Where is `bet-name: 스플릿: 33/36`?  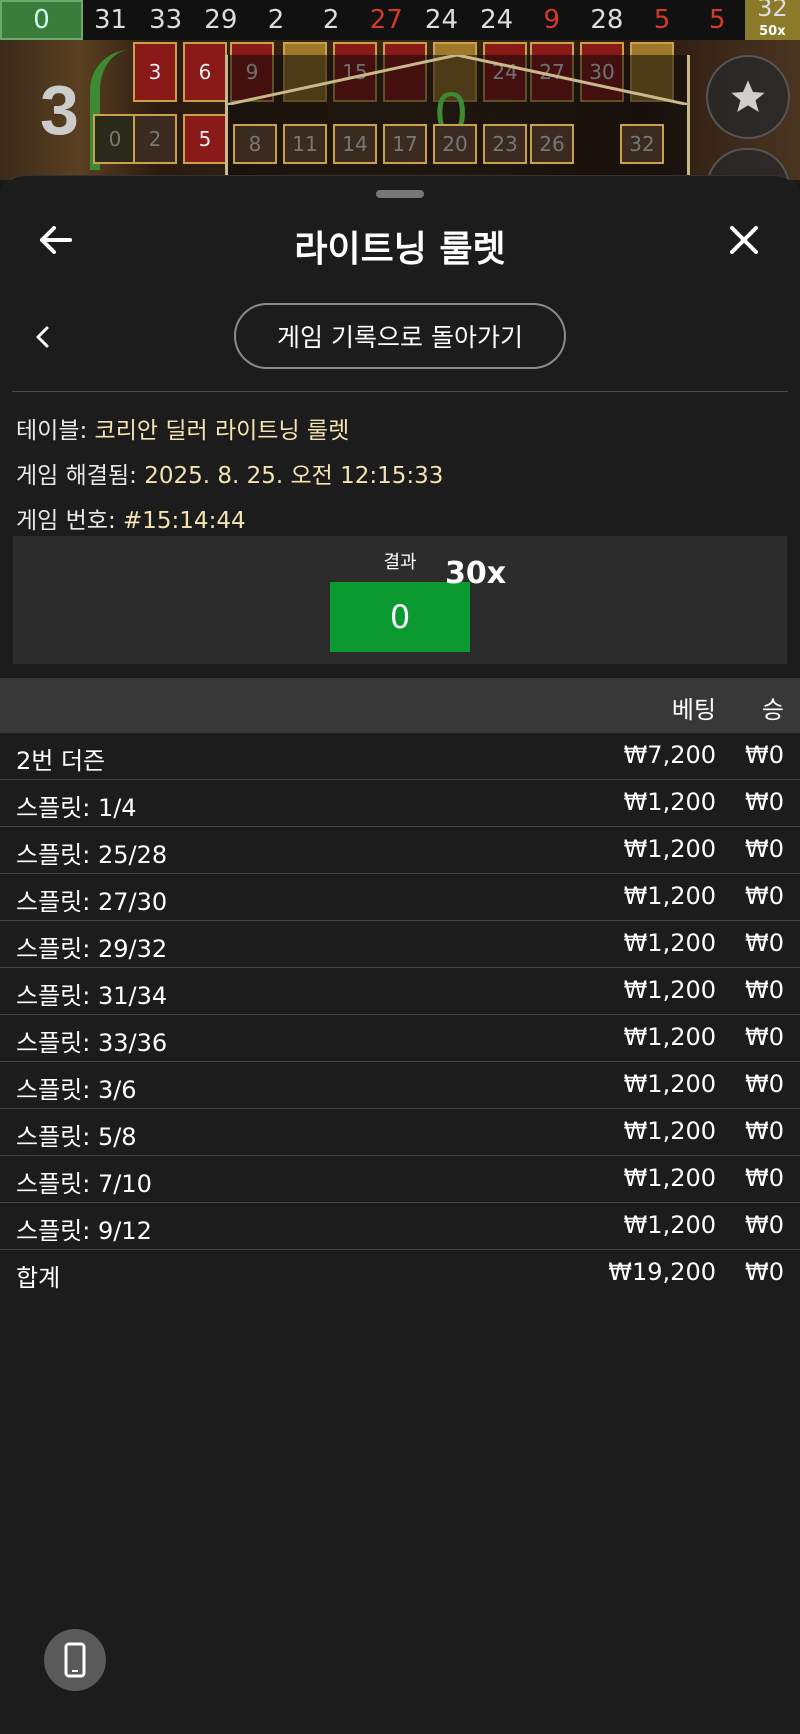
bet-name: 스플릿: 33/36 is located at coordinates (92, 1043).